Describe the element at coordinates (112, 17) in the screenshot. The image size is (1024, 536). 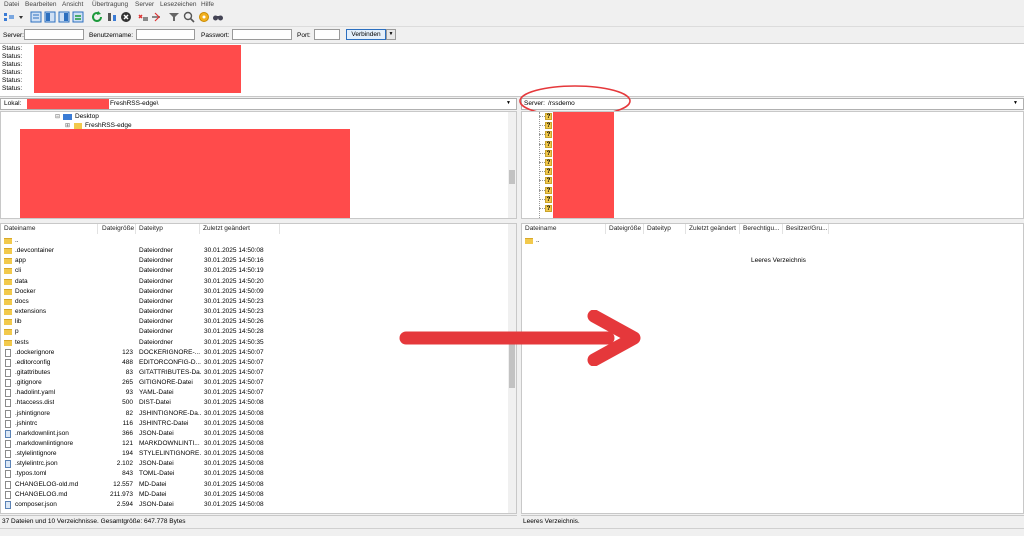
I see `process-queue-icon` at that location.